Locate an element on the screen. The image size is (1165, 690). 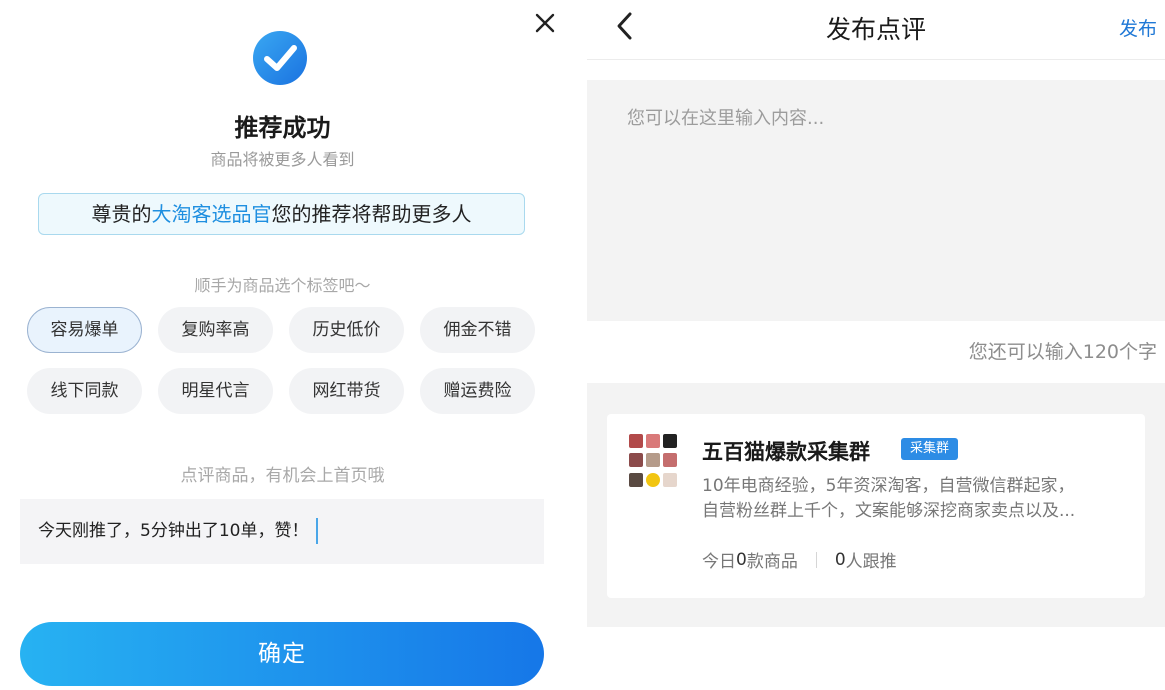
stat-today-count: 0 is located at coordinates (741, 559).